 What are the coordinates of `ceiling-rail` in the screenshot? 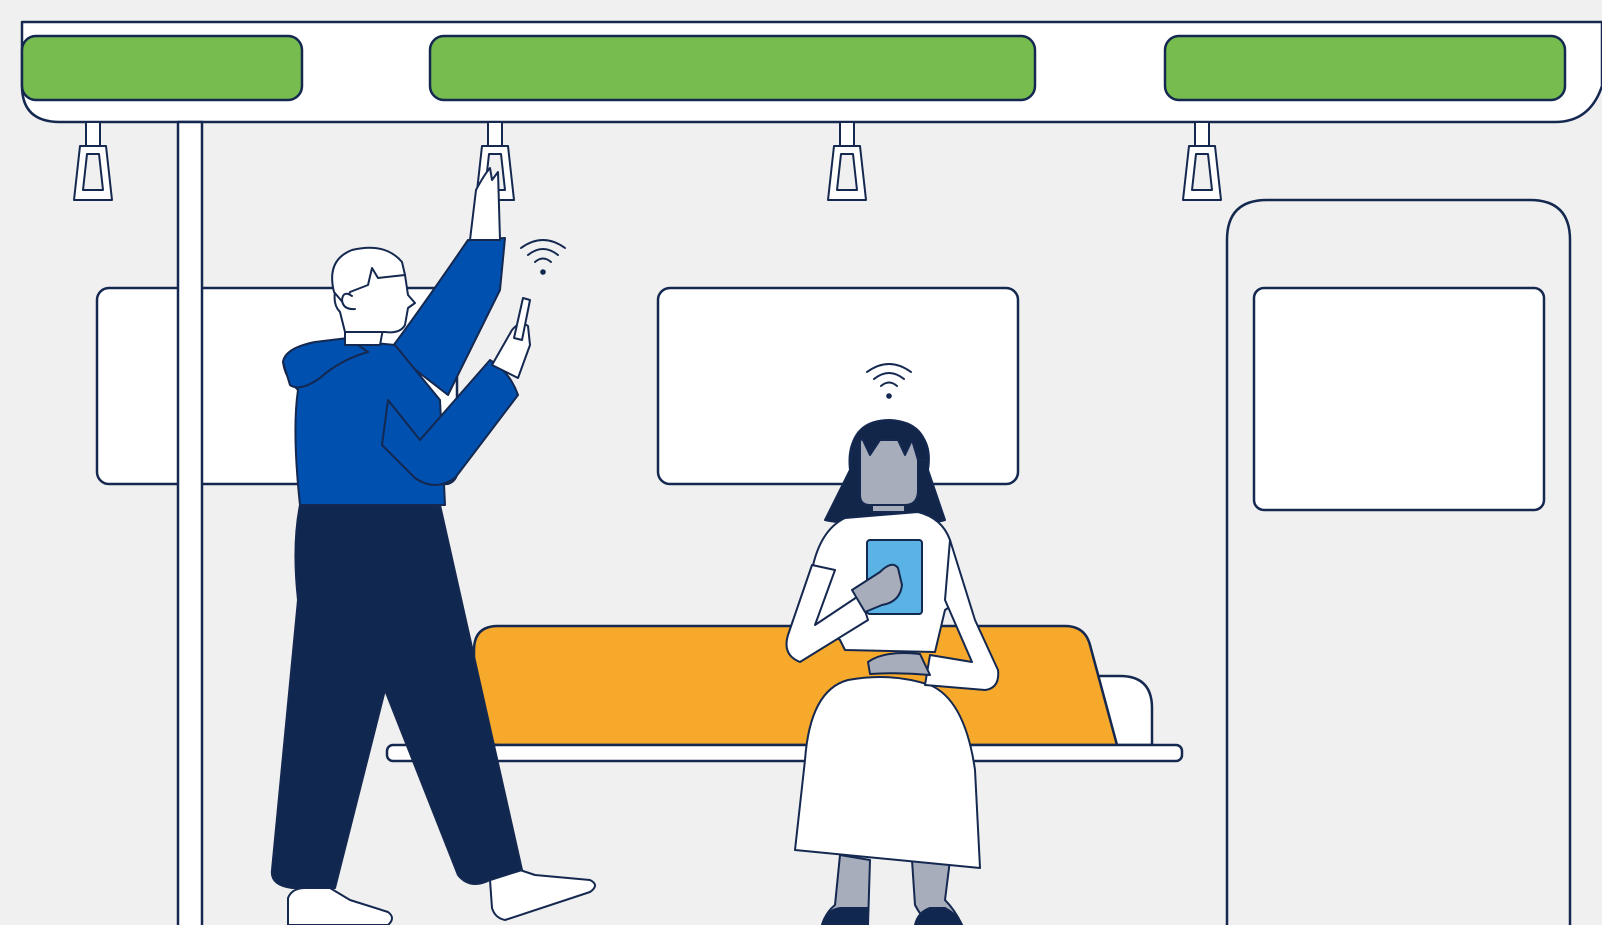 It's located at (811, 72).